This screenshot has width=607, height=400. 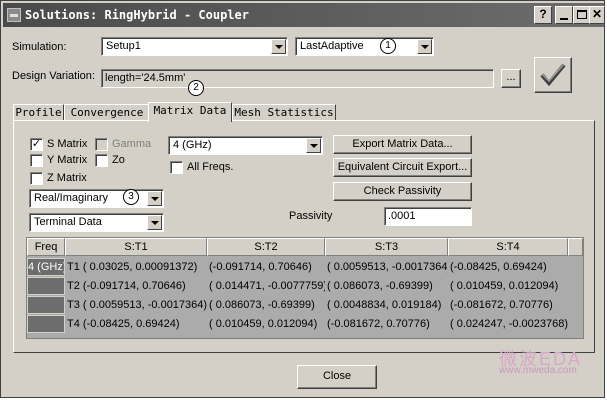 I want to click on gamma-checkbox, so click(x=101, y=144).